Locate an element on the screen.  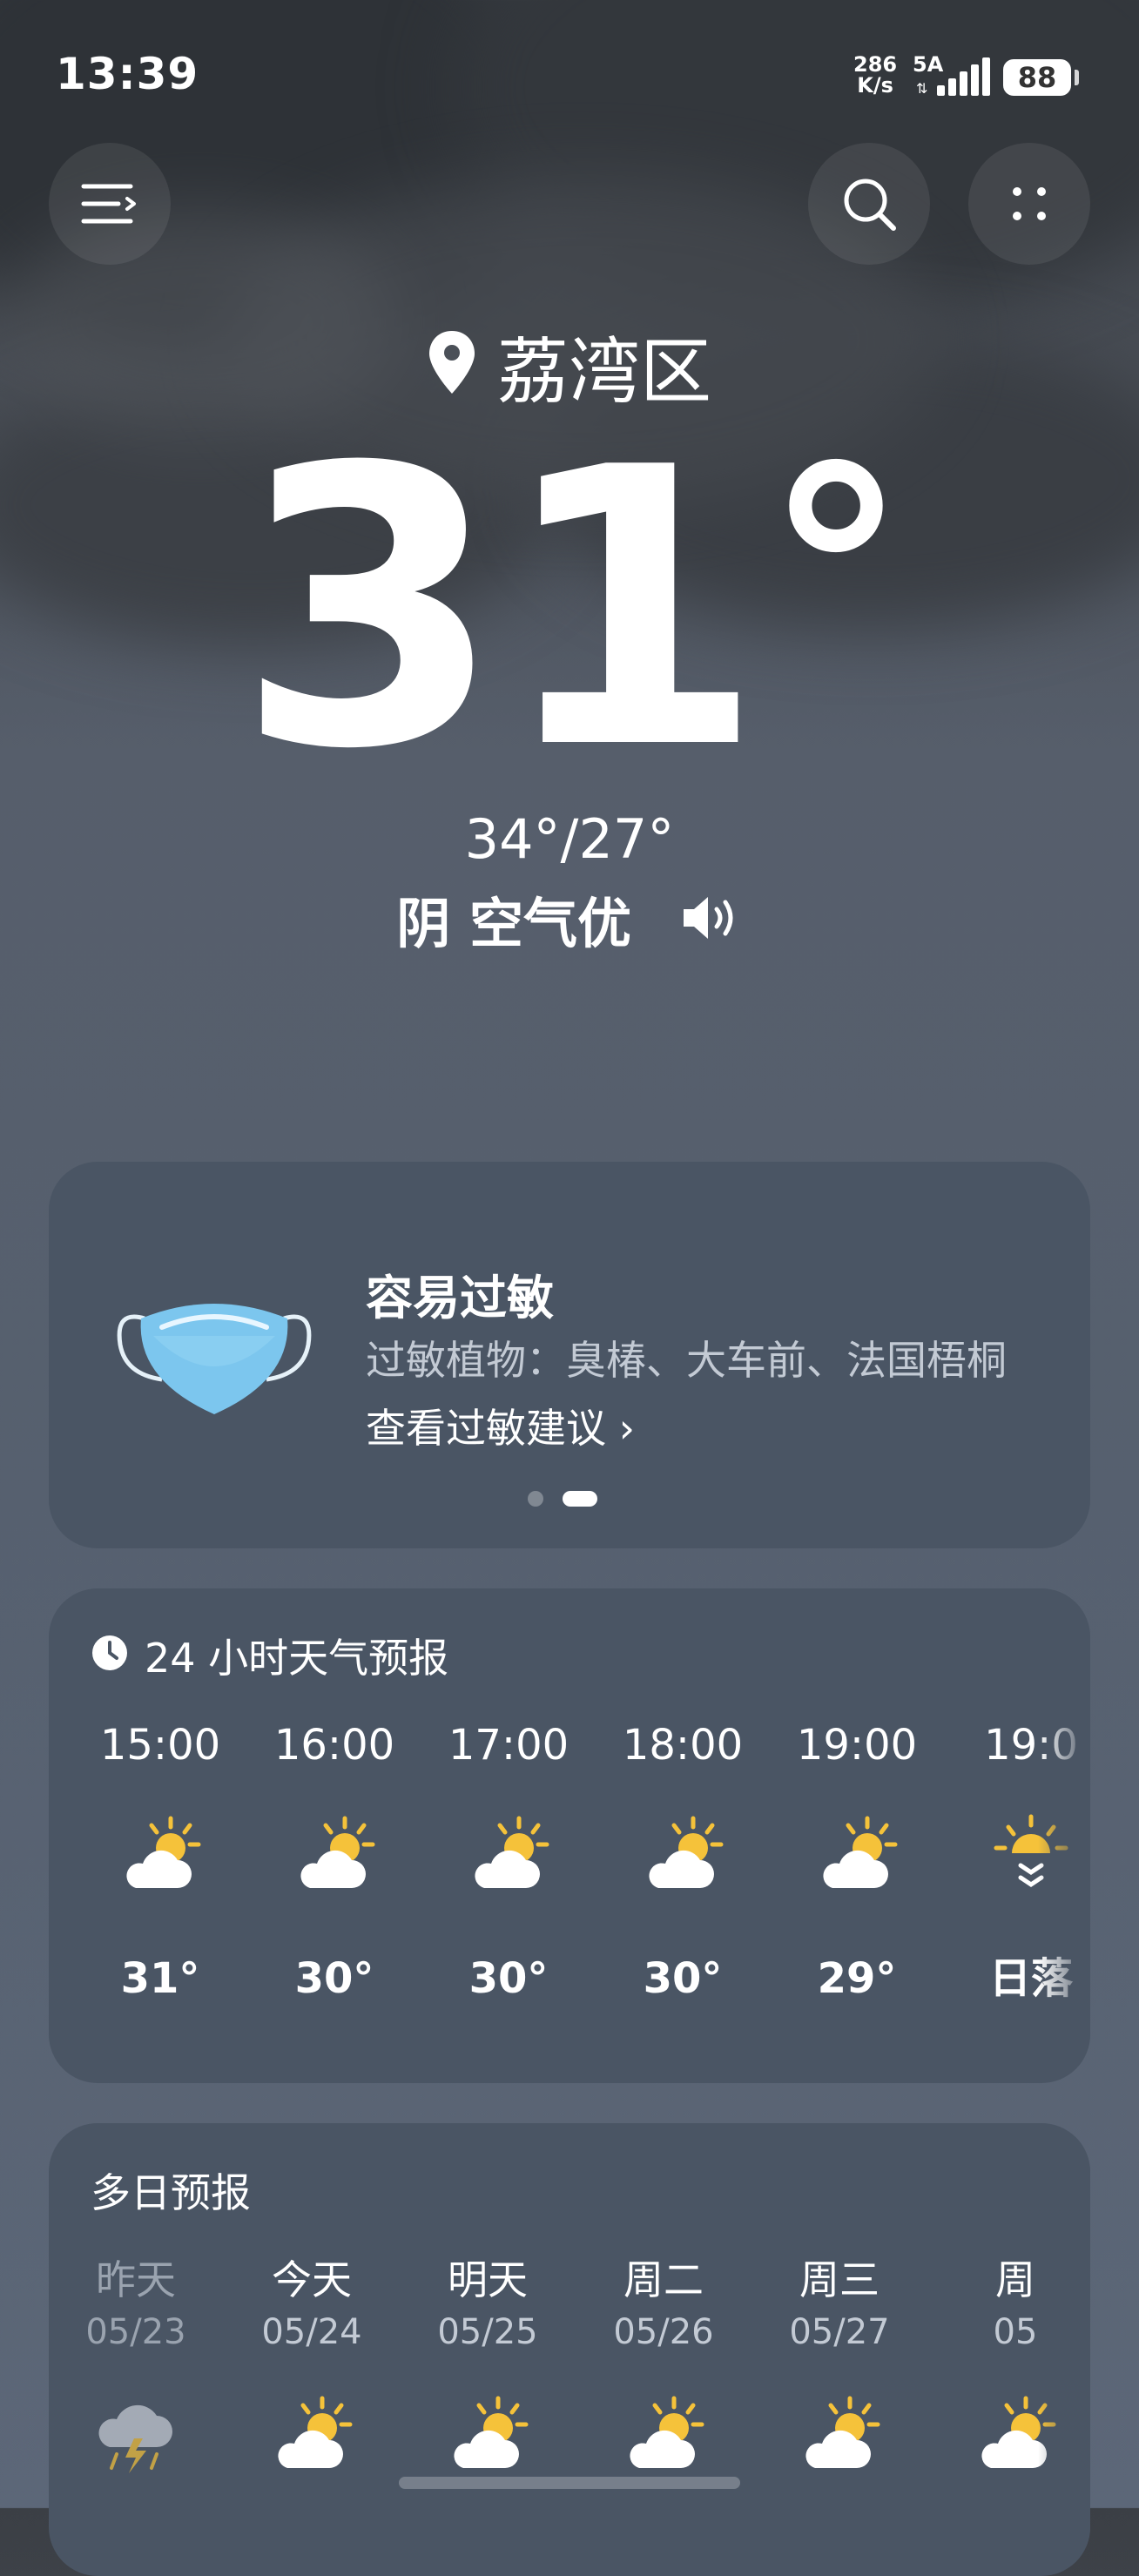
daily-forecast-title: 多日预报 is located at coordinates (171, 2193).